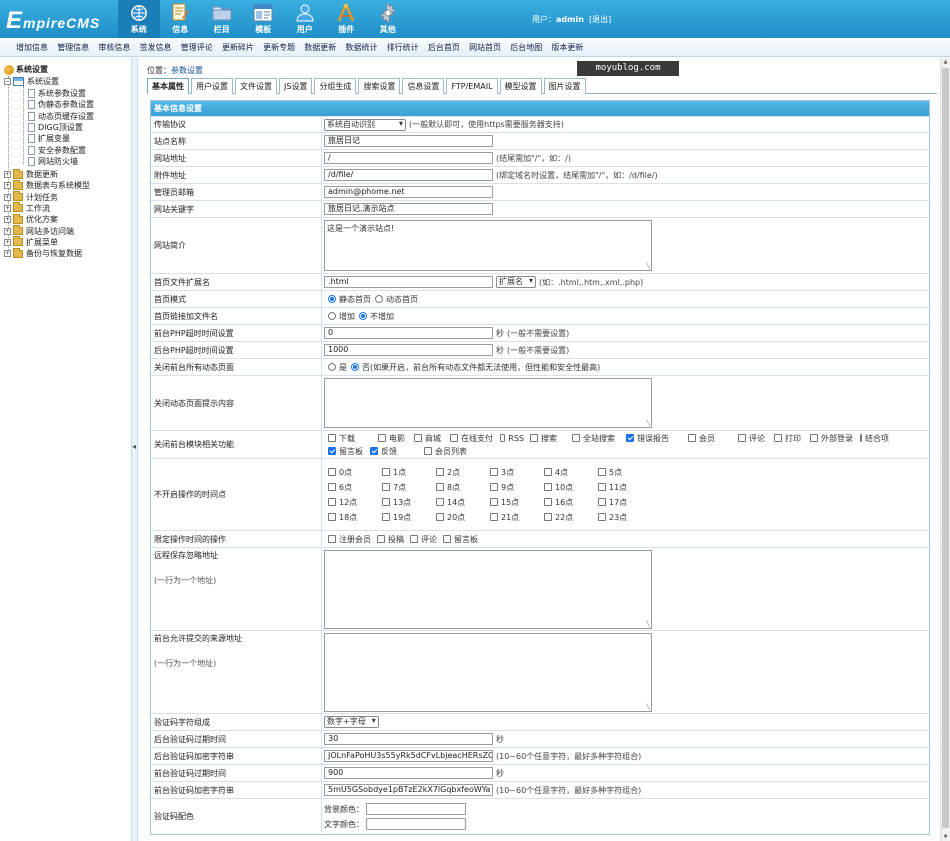 The height and width of the screenshot is (841, 950). I want to click on front-captcha-expire-input: 900, so click(408, 773).